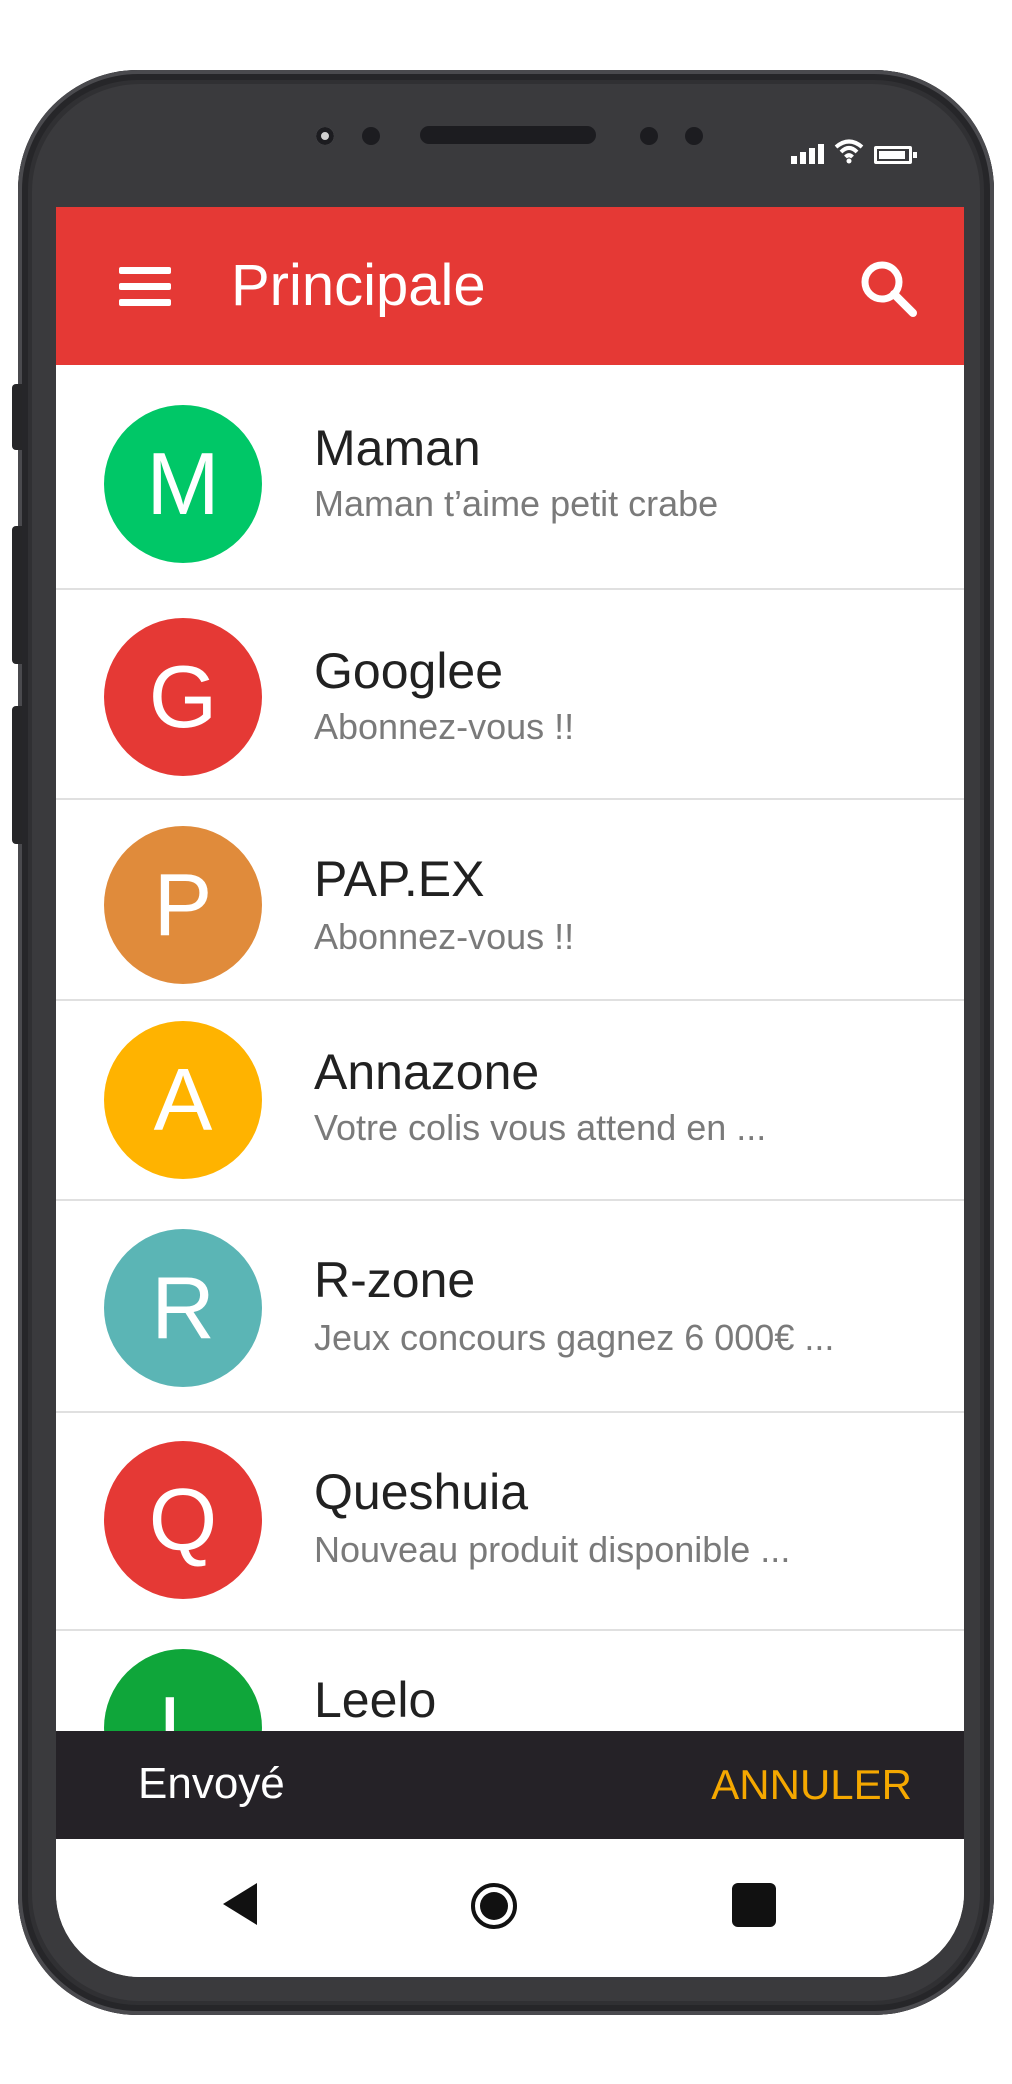 The width and height of the screenshot is (1012, 2084). What do you see at coordinates (397, 448) in the screenshot?
I see `contact-name: Maman` at bounding box center [397, 448].